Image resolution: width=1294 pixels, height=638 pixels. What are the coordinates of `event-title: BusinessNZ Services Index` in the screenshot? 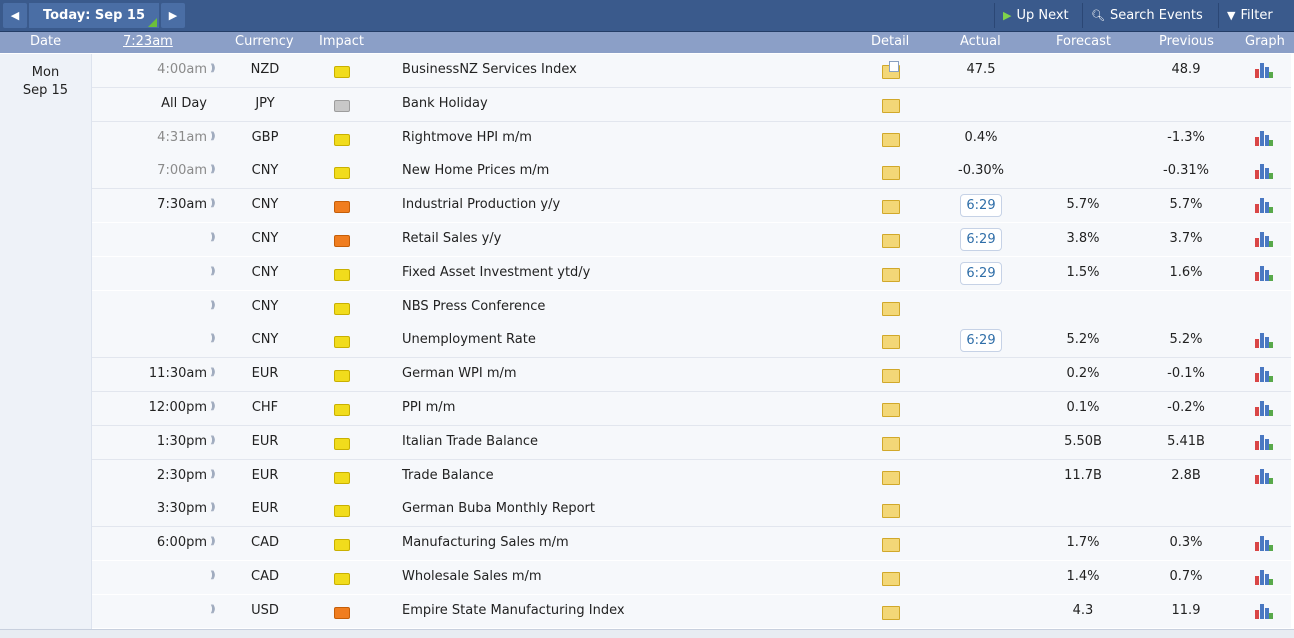 It's located at (489, 69).